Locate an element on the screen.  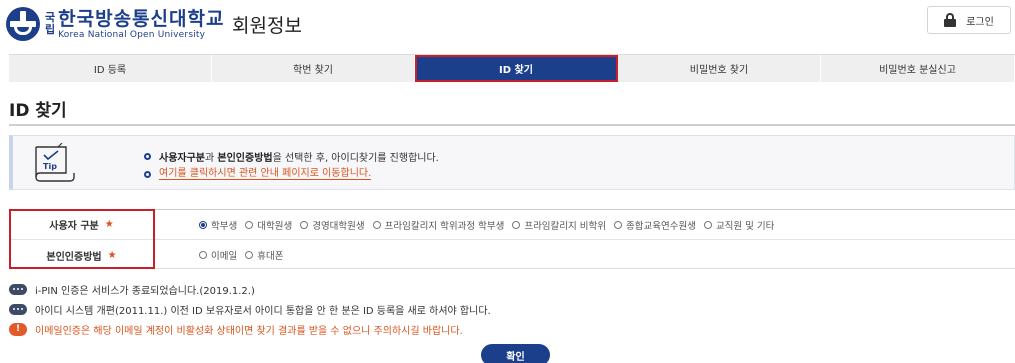
logo-guklip: 국 립 is located at coordinates (50, 23).